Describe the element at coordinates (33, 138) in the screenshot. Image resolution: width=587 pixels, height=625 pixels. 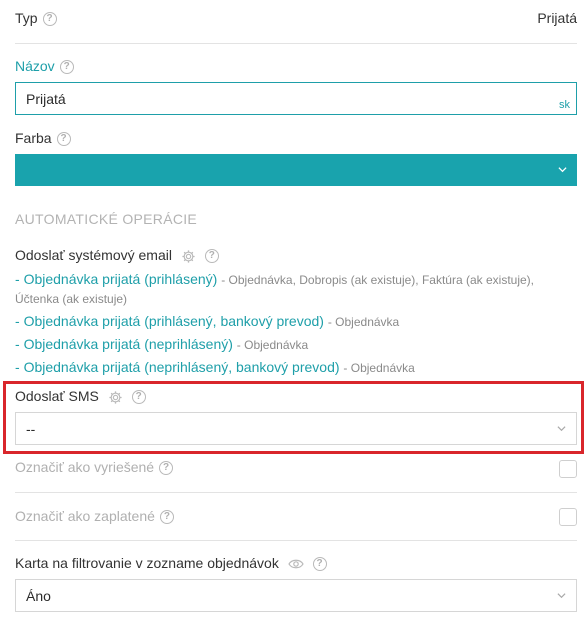
I see `farba-label-text: Farba` at that location.